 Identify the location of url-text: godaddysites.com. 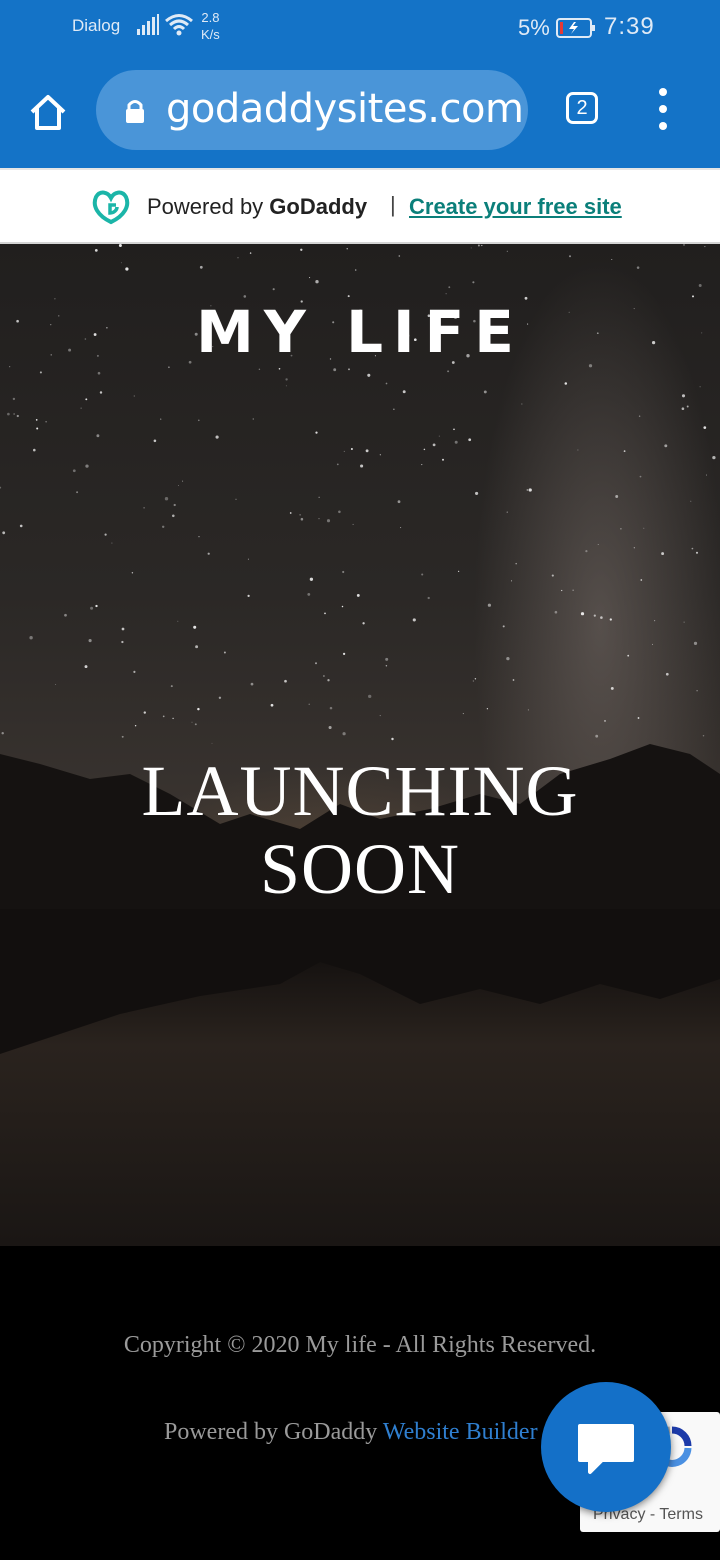
(345, 109).